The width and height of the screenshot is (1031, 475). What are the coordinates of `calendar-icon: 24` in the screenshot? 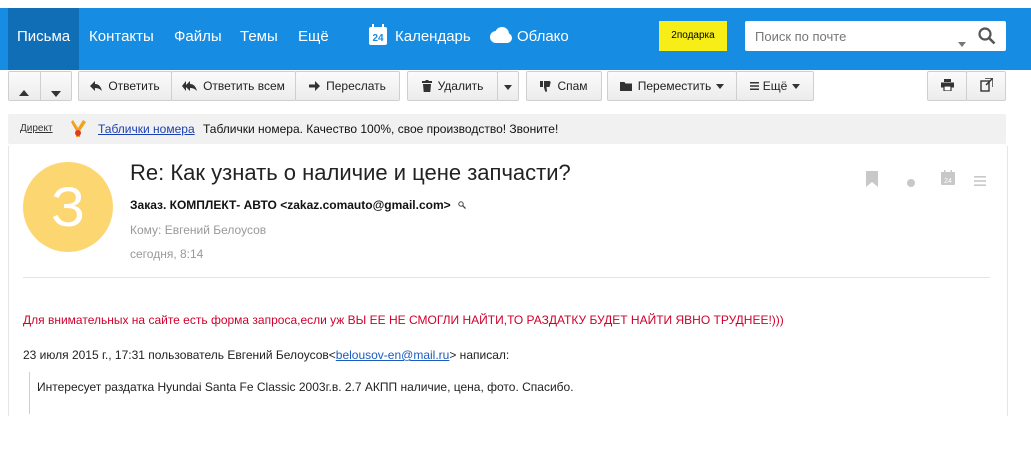 It's located at (378, 35).